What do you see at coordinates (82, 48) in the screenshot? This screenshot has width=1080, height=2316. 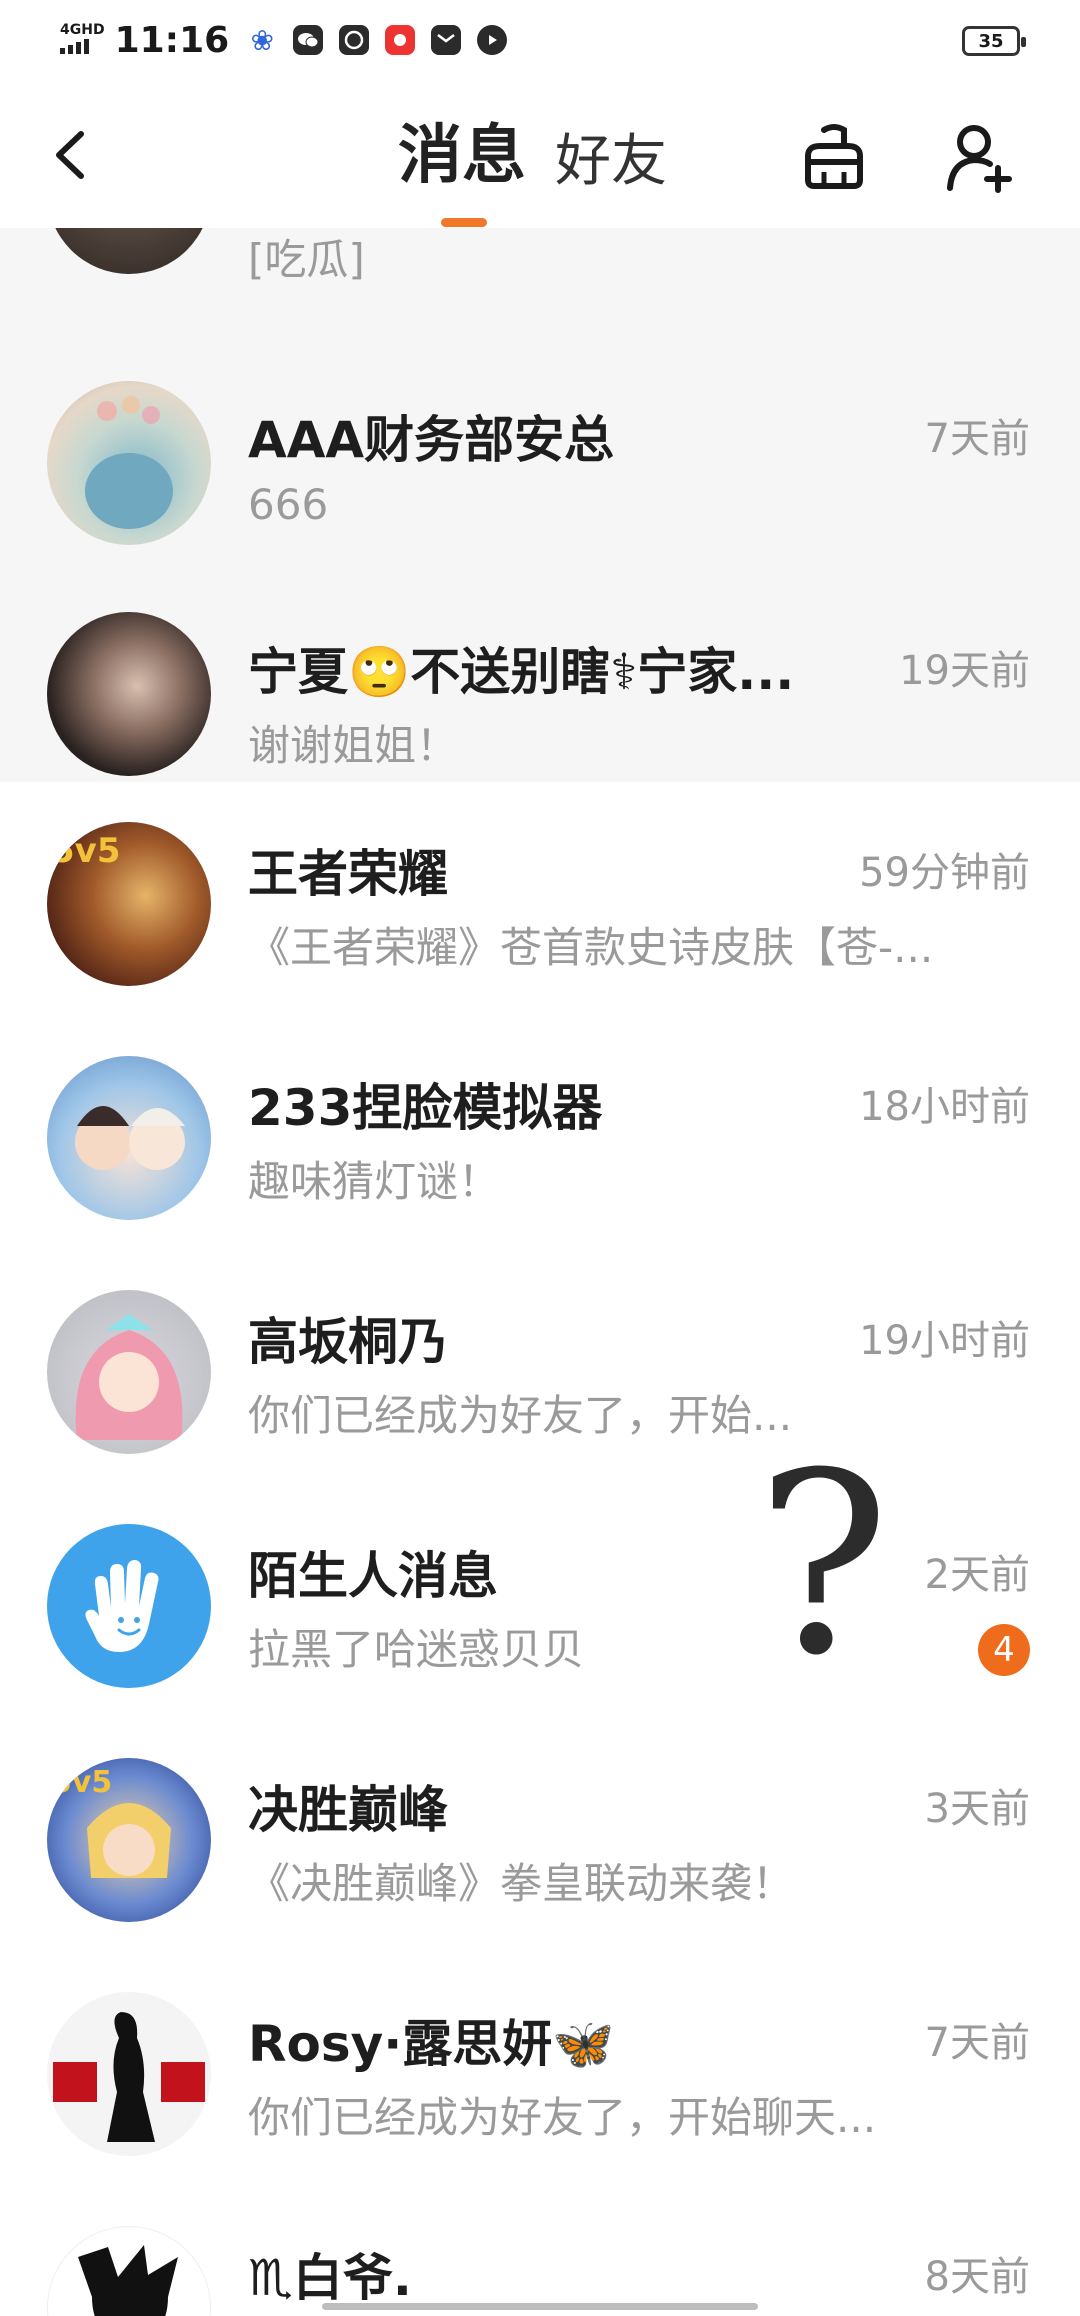 I see `signal-icon` at bounding box center [82, 48].